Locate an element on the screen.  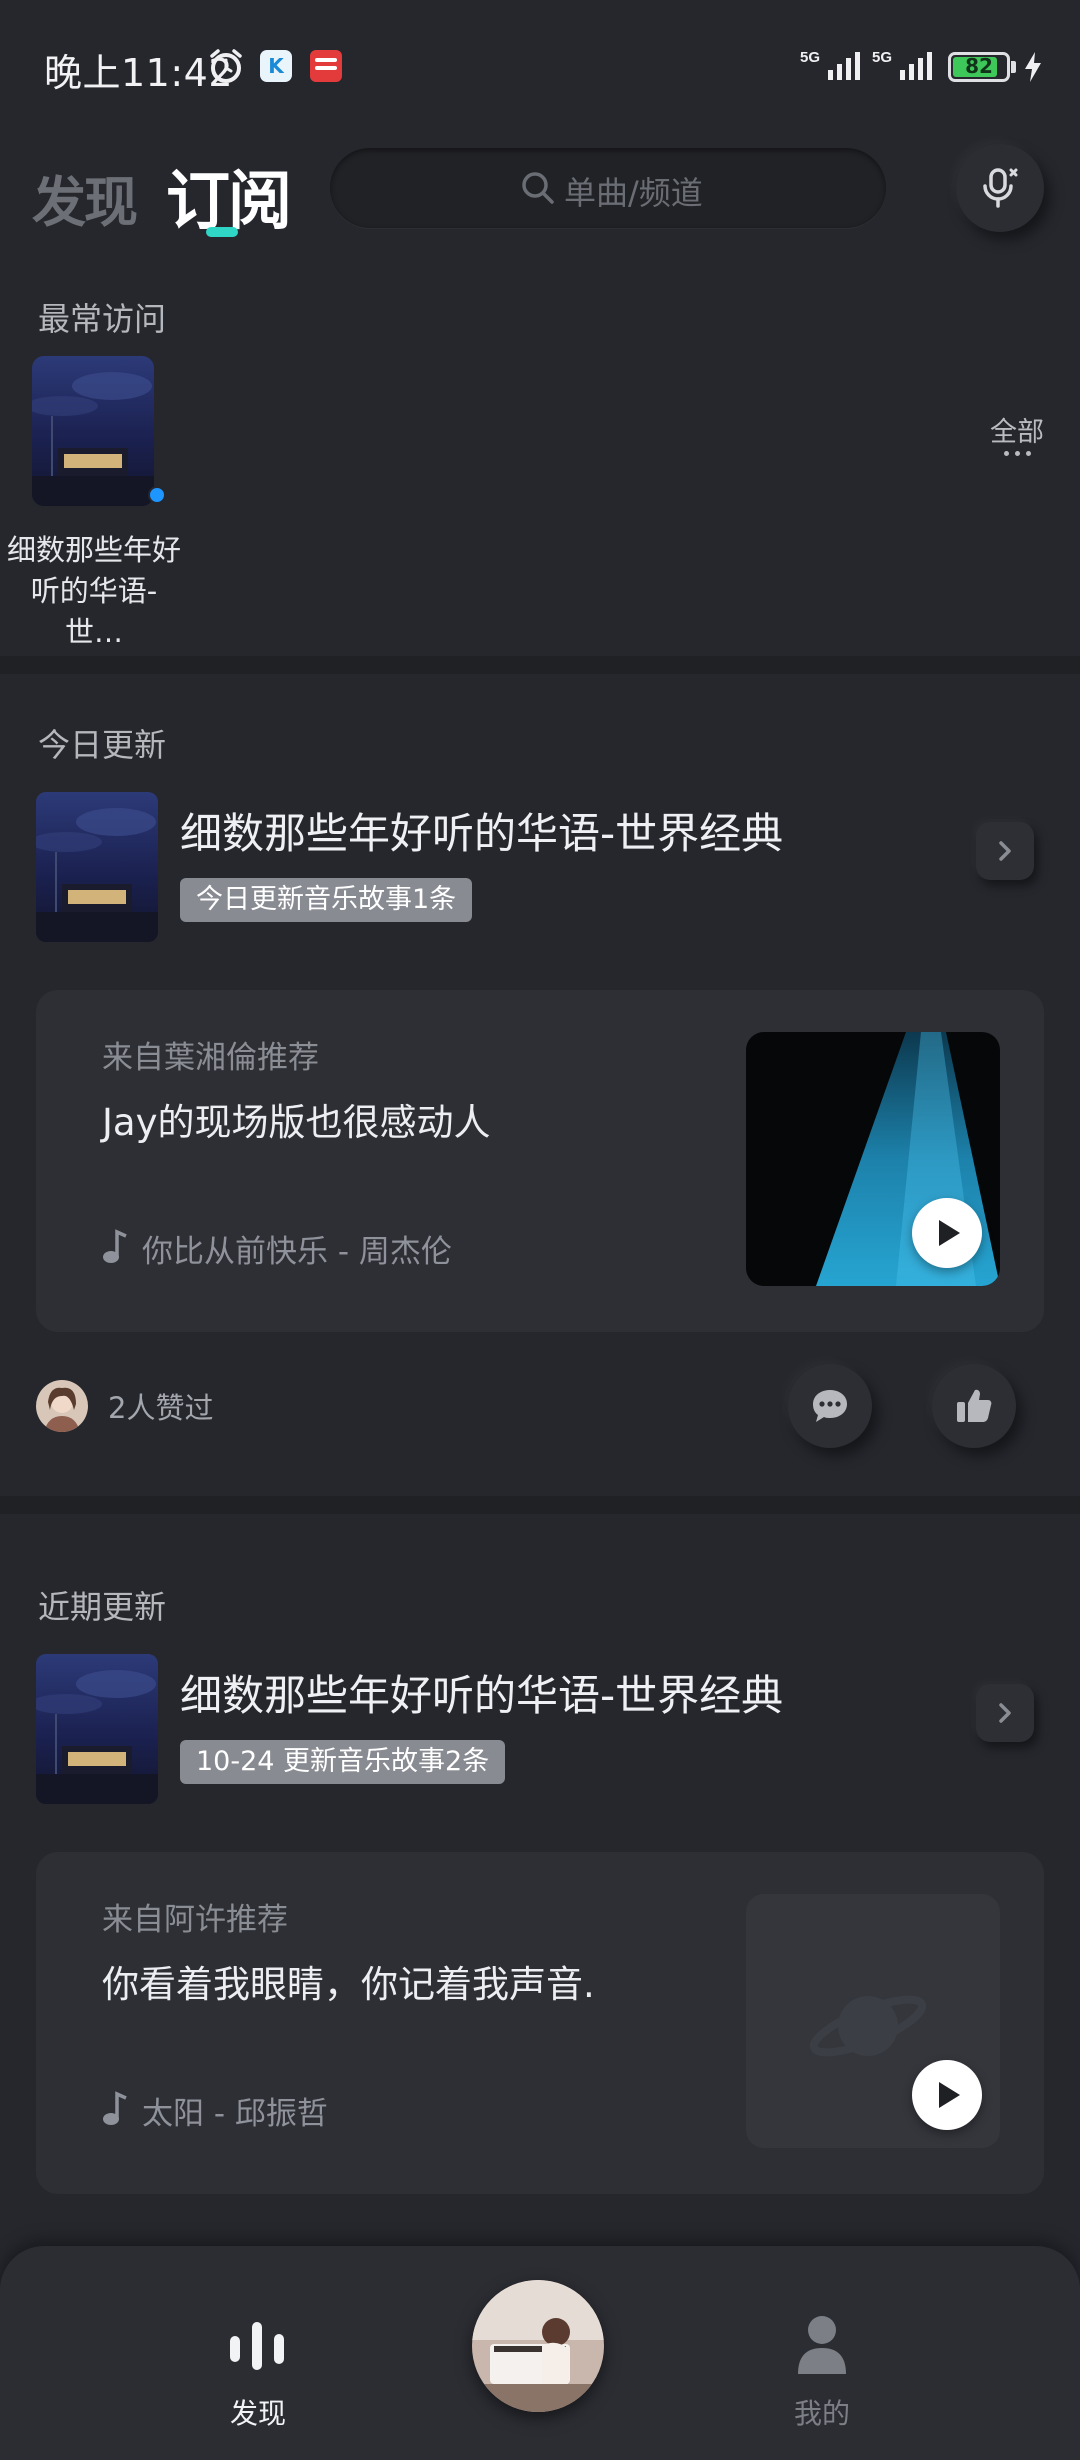
recommendation-card: 来自葉湘倫推荐 Jay的现场版也很感动人 你比从前快乐 - 周杰伦 is located at coordinates (540, 1161).